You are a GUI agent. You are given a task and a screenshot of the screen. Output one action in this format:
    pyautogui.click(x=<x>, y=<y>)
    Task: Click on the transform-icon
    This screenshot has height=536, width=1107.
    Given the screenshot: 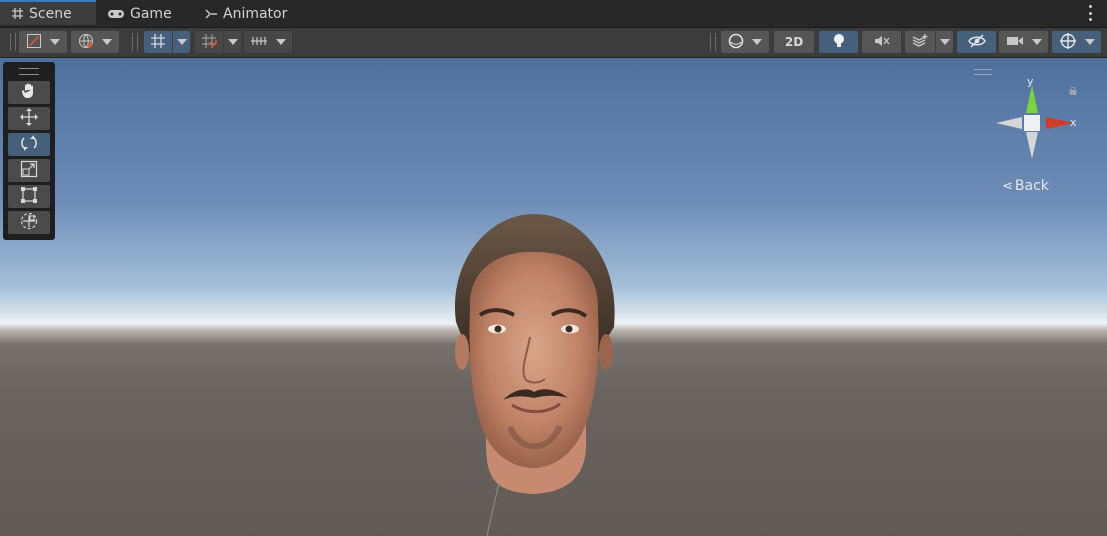 What is the action you would take?
    pyautogui.click(x=29, y=223)
    